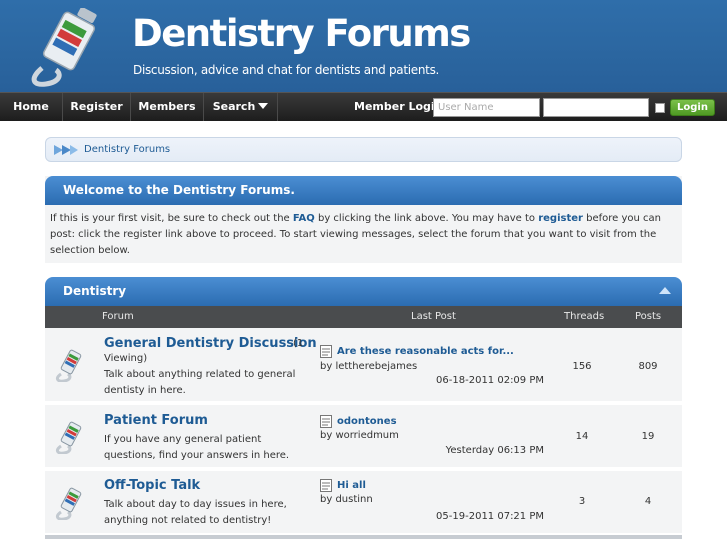  I want to click on forum-title-link: Patient Forum, so click(156, 420).